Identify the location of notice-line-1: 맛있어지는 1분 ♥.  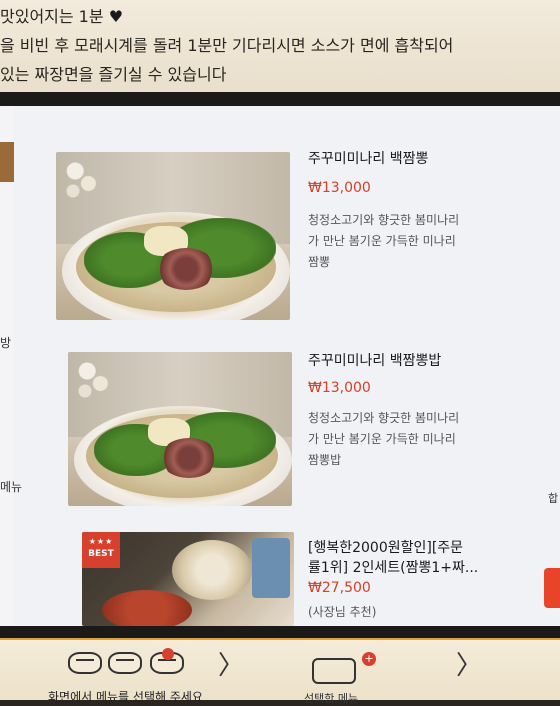
(62, 16).